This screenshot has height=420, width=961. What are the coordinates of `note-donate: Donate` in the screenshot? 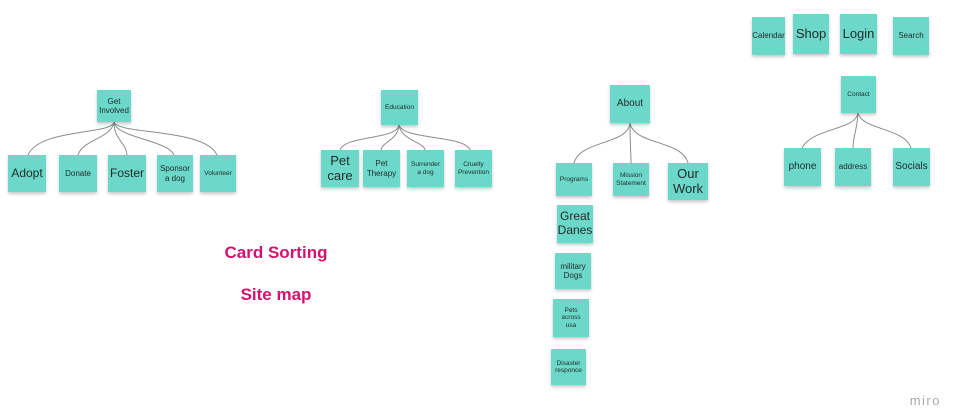 It's located at (78, 173).